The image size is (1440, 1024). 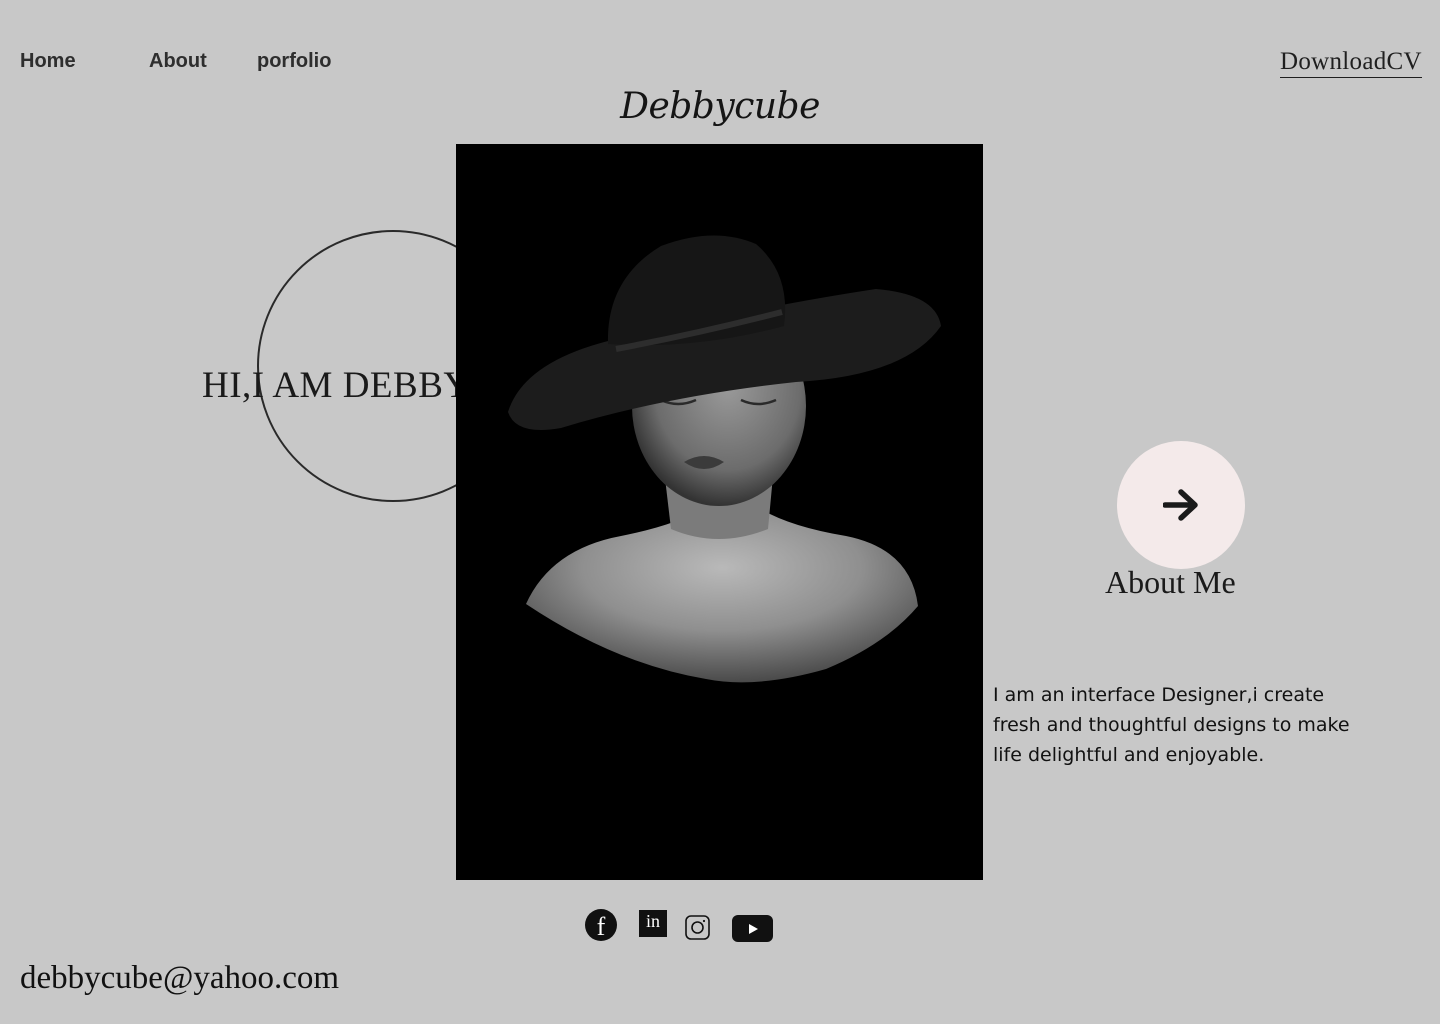 I want to click on instagram-glyph, so click(x=697, y=927).